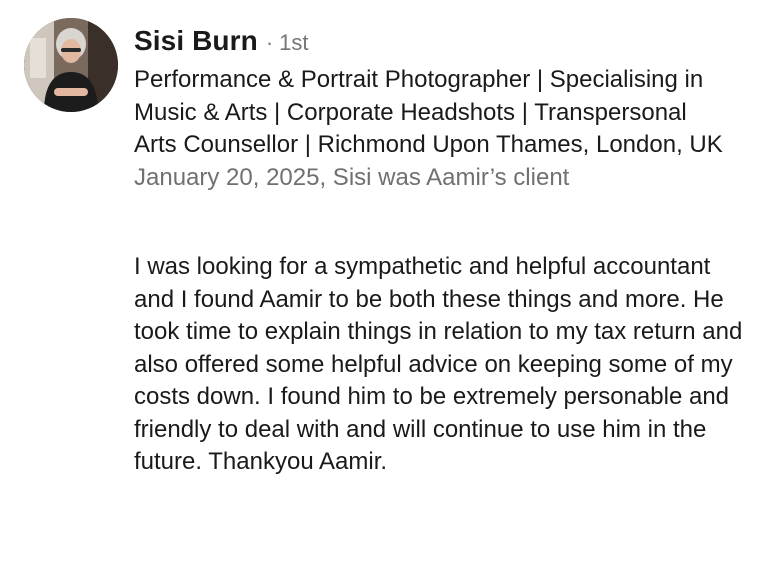 This screenshot has height=568, width=768. I want to click on avatar, so click(71, 65).